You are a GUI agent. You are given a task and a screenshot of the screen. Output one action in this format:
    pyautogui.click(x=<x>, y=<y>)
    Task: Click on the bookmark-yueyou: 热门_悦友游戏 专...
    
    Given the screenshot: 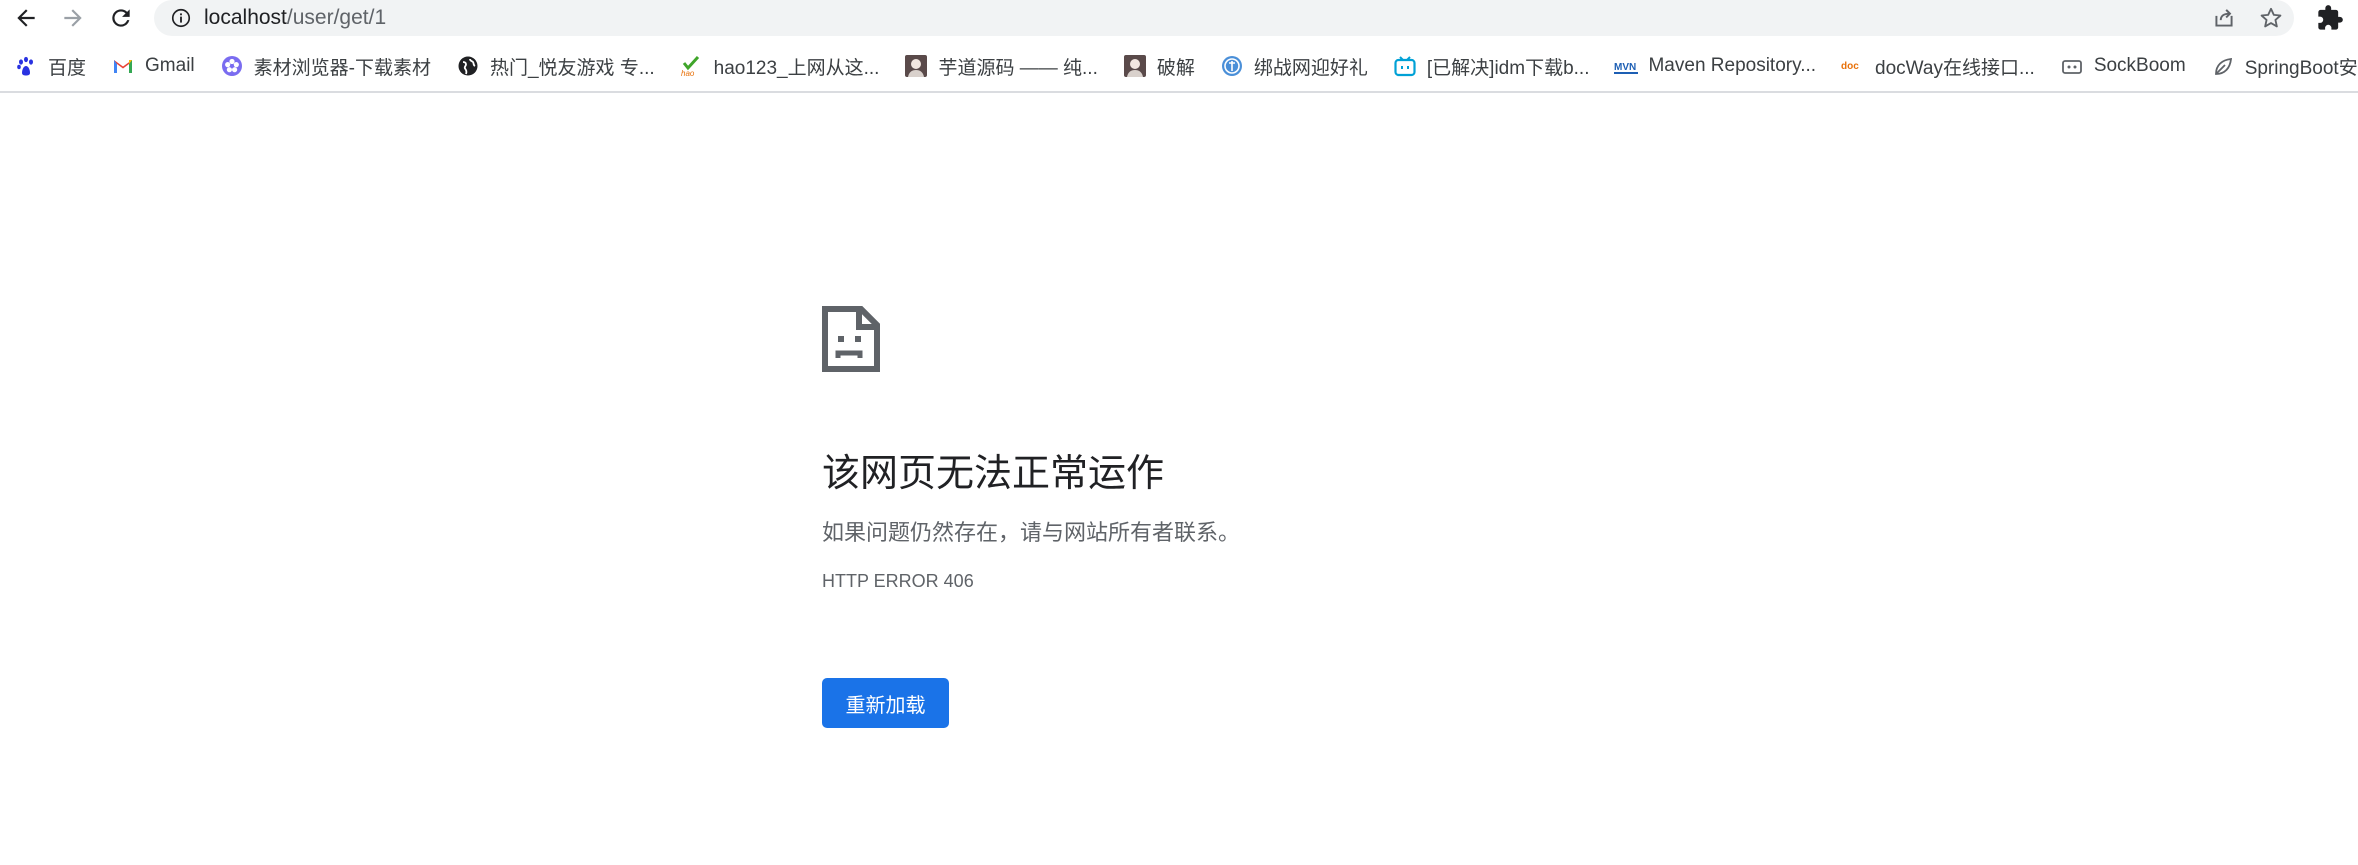 What is the action you would take?
    pyautogui.click(x=555, y=66)
    